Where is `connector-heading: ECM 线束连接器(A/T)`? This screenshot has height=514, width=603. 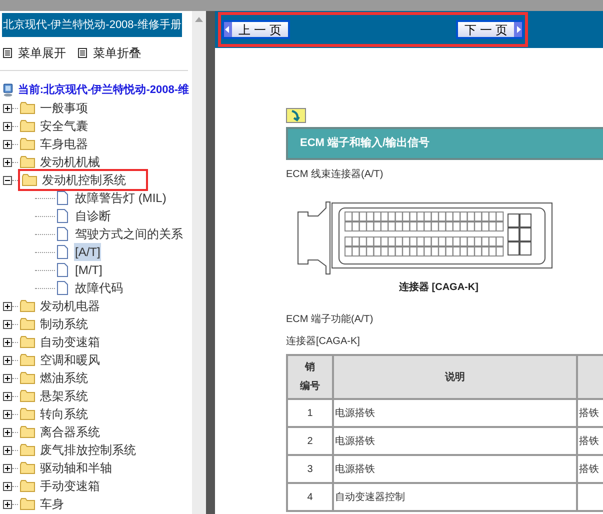
connector-heading: ECM 线束连接器(A/T) is located at coordinates (335, 175).